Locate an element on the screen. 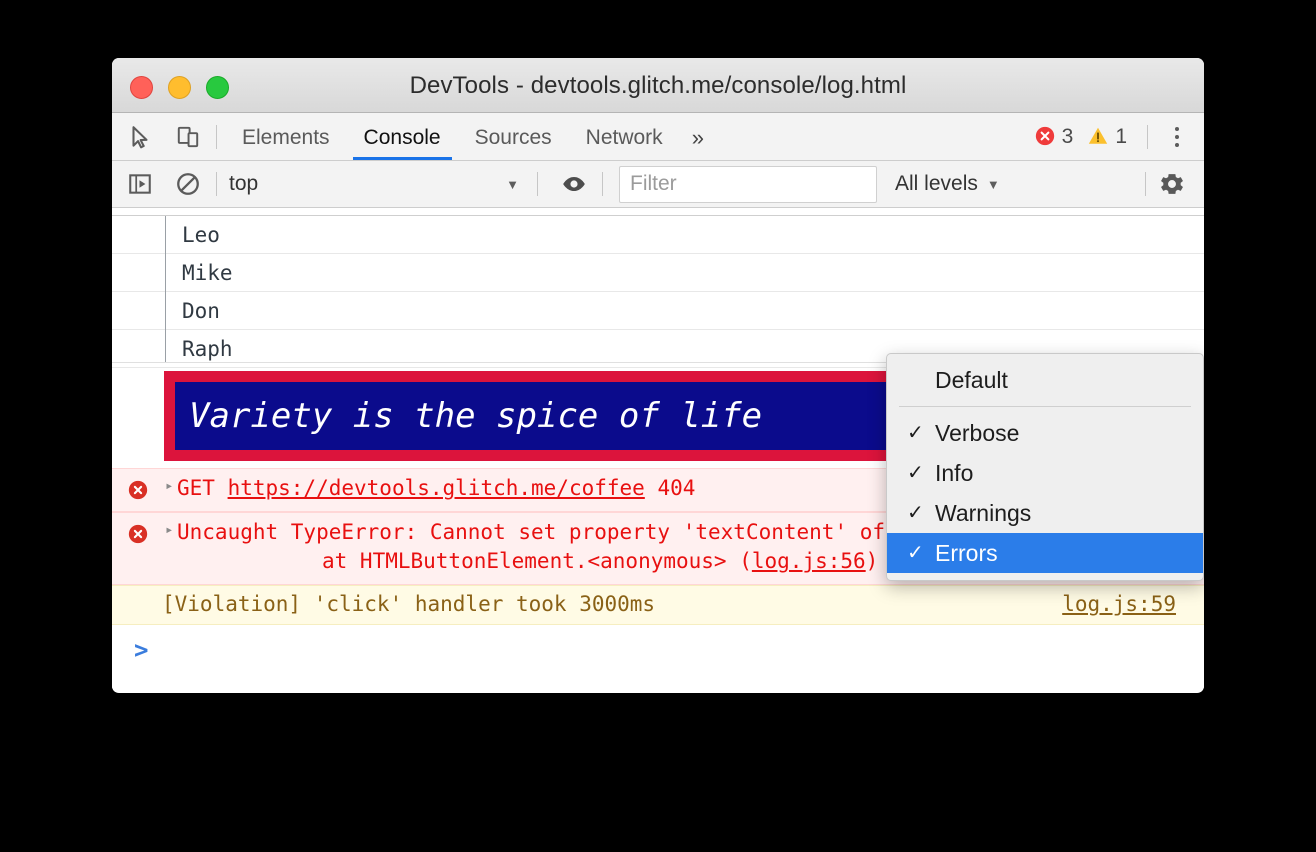 This screenshot has width=1316, height=852. table-column-divider is located at coordinates (165, 289).